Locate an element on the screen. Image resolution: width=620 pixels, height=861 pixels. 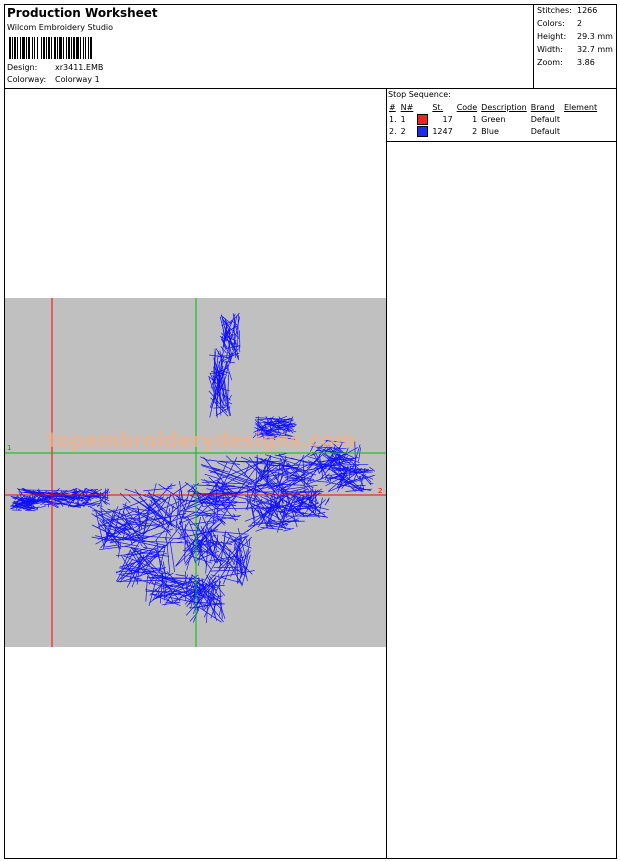
stat-value: 3.86 is located at coordinates (586, 62).